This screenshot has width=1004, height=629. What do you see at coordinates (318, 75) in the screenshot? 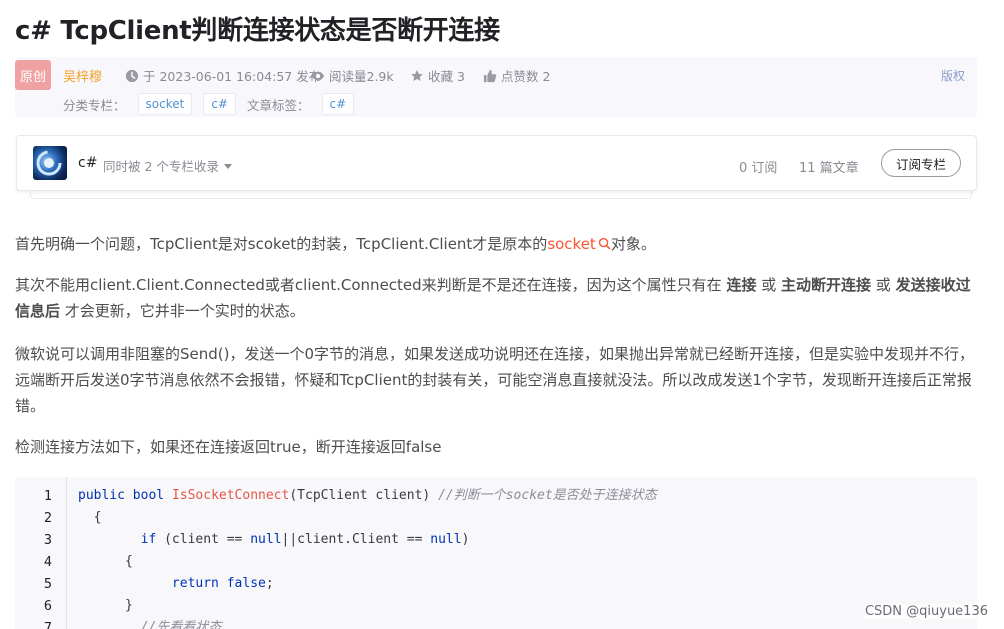
I see `eye-icon` at bounding box center [318, 75].